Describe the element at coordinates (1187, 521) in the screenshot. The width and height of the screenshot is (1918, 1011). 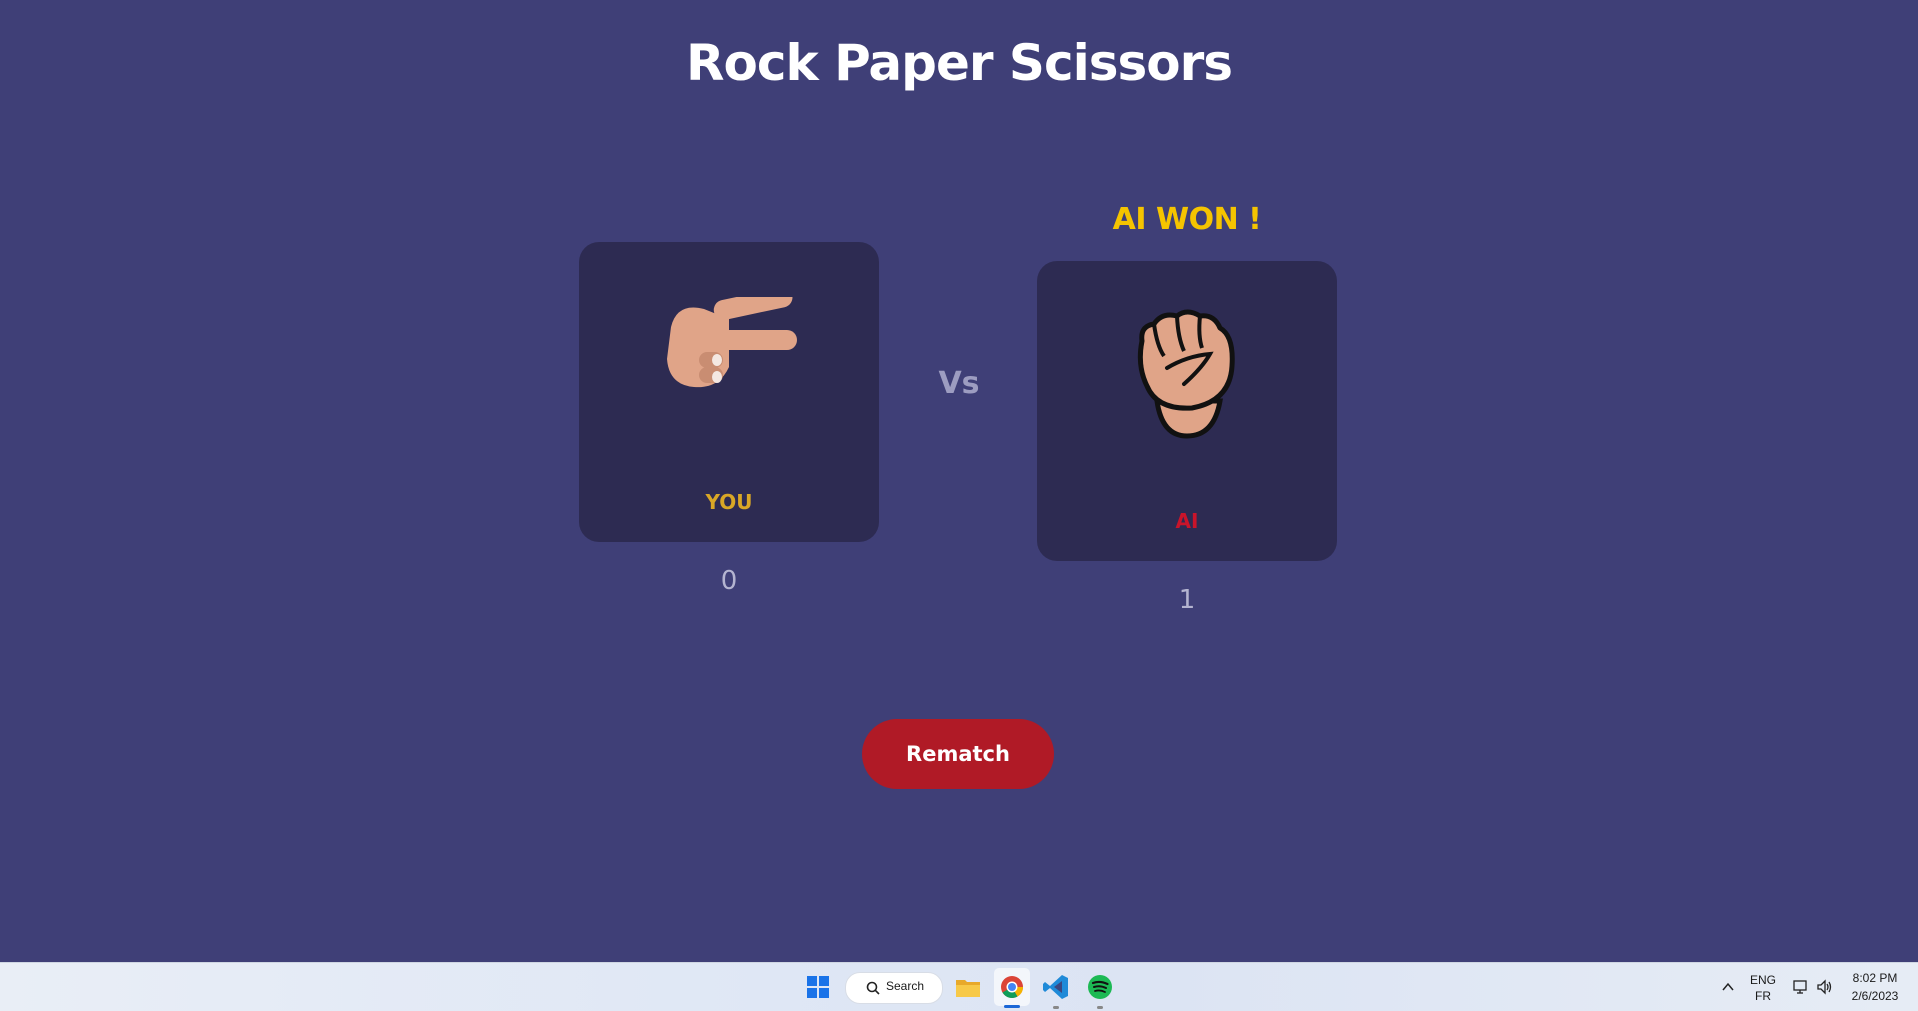
I see `ai-label: AI` at that location.